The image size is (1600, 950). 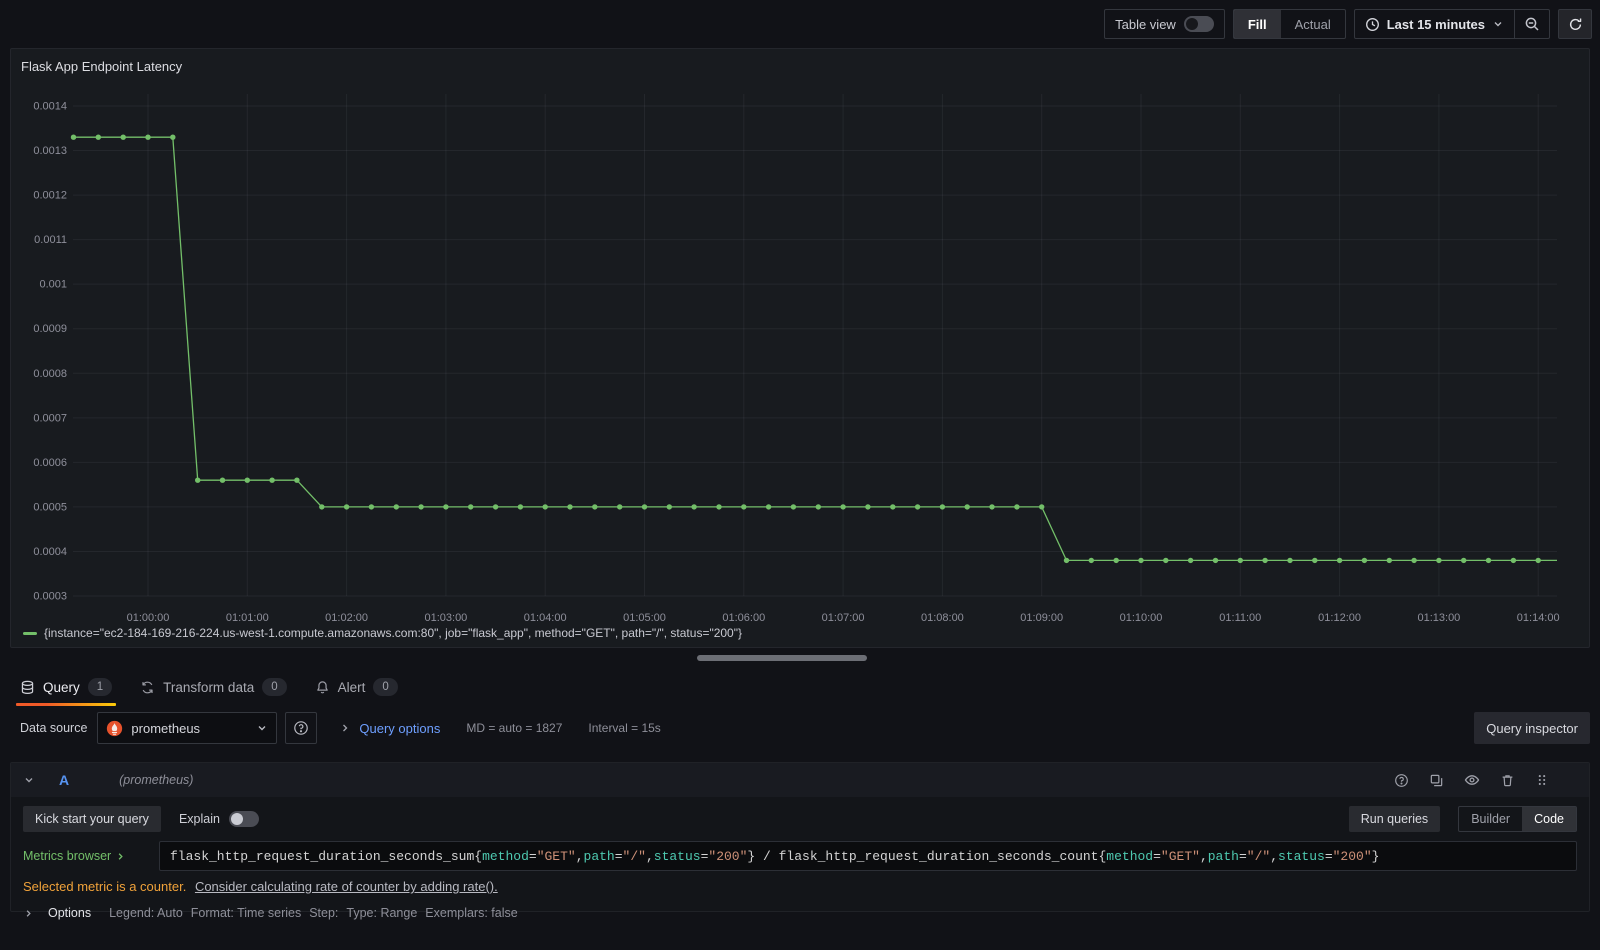 What do you see at coordinates (246, 913) in the screenshot?
I see `option-item: Format: Time series` at bounding box center [246, 913].